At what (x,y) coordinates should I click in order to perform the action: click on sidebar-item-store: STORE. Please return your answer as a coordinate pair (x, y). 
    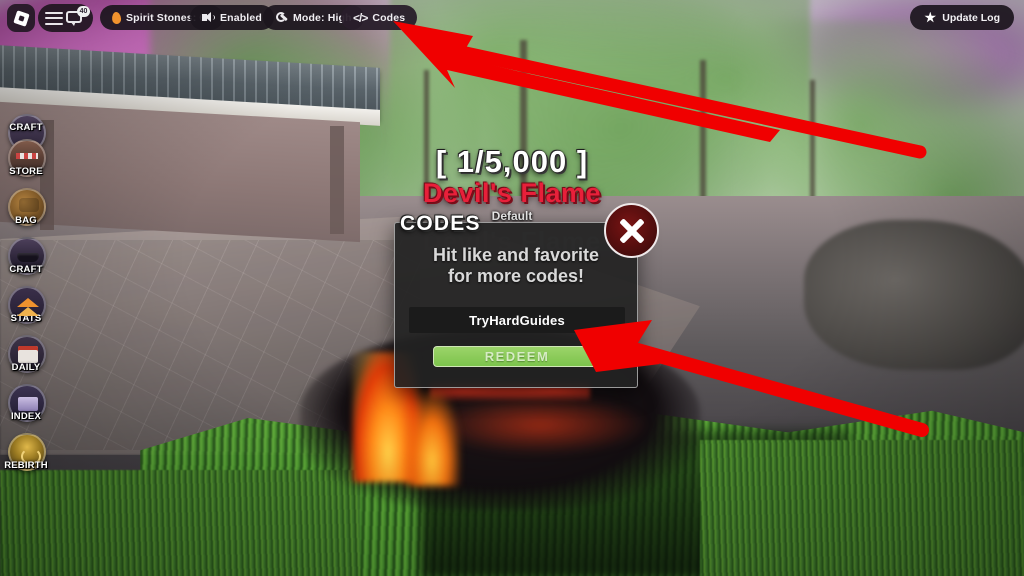
    Looking at the image, I should click on (26, 162).